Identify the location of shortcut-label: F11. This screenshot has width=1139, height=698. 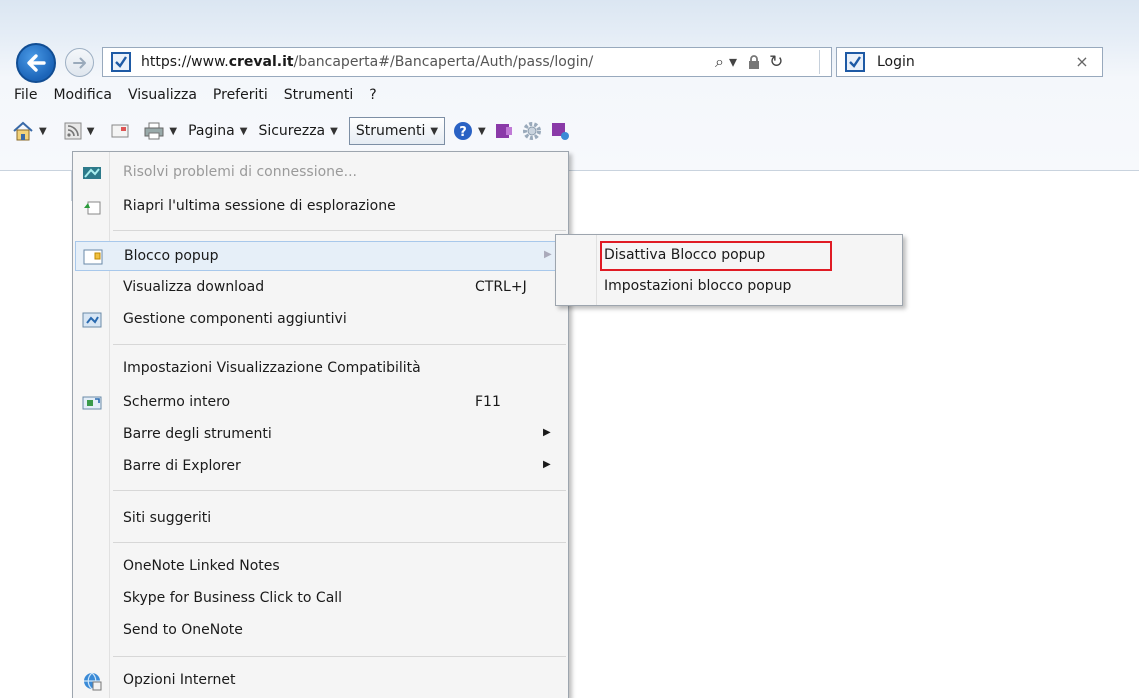
(488, 402).